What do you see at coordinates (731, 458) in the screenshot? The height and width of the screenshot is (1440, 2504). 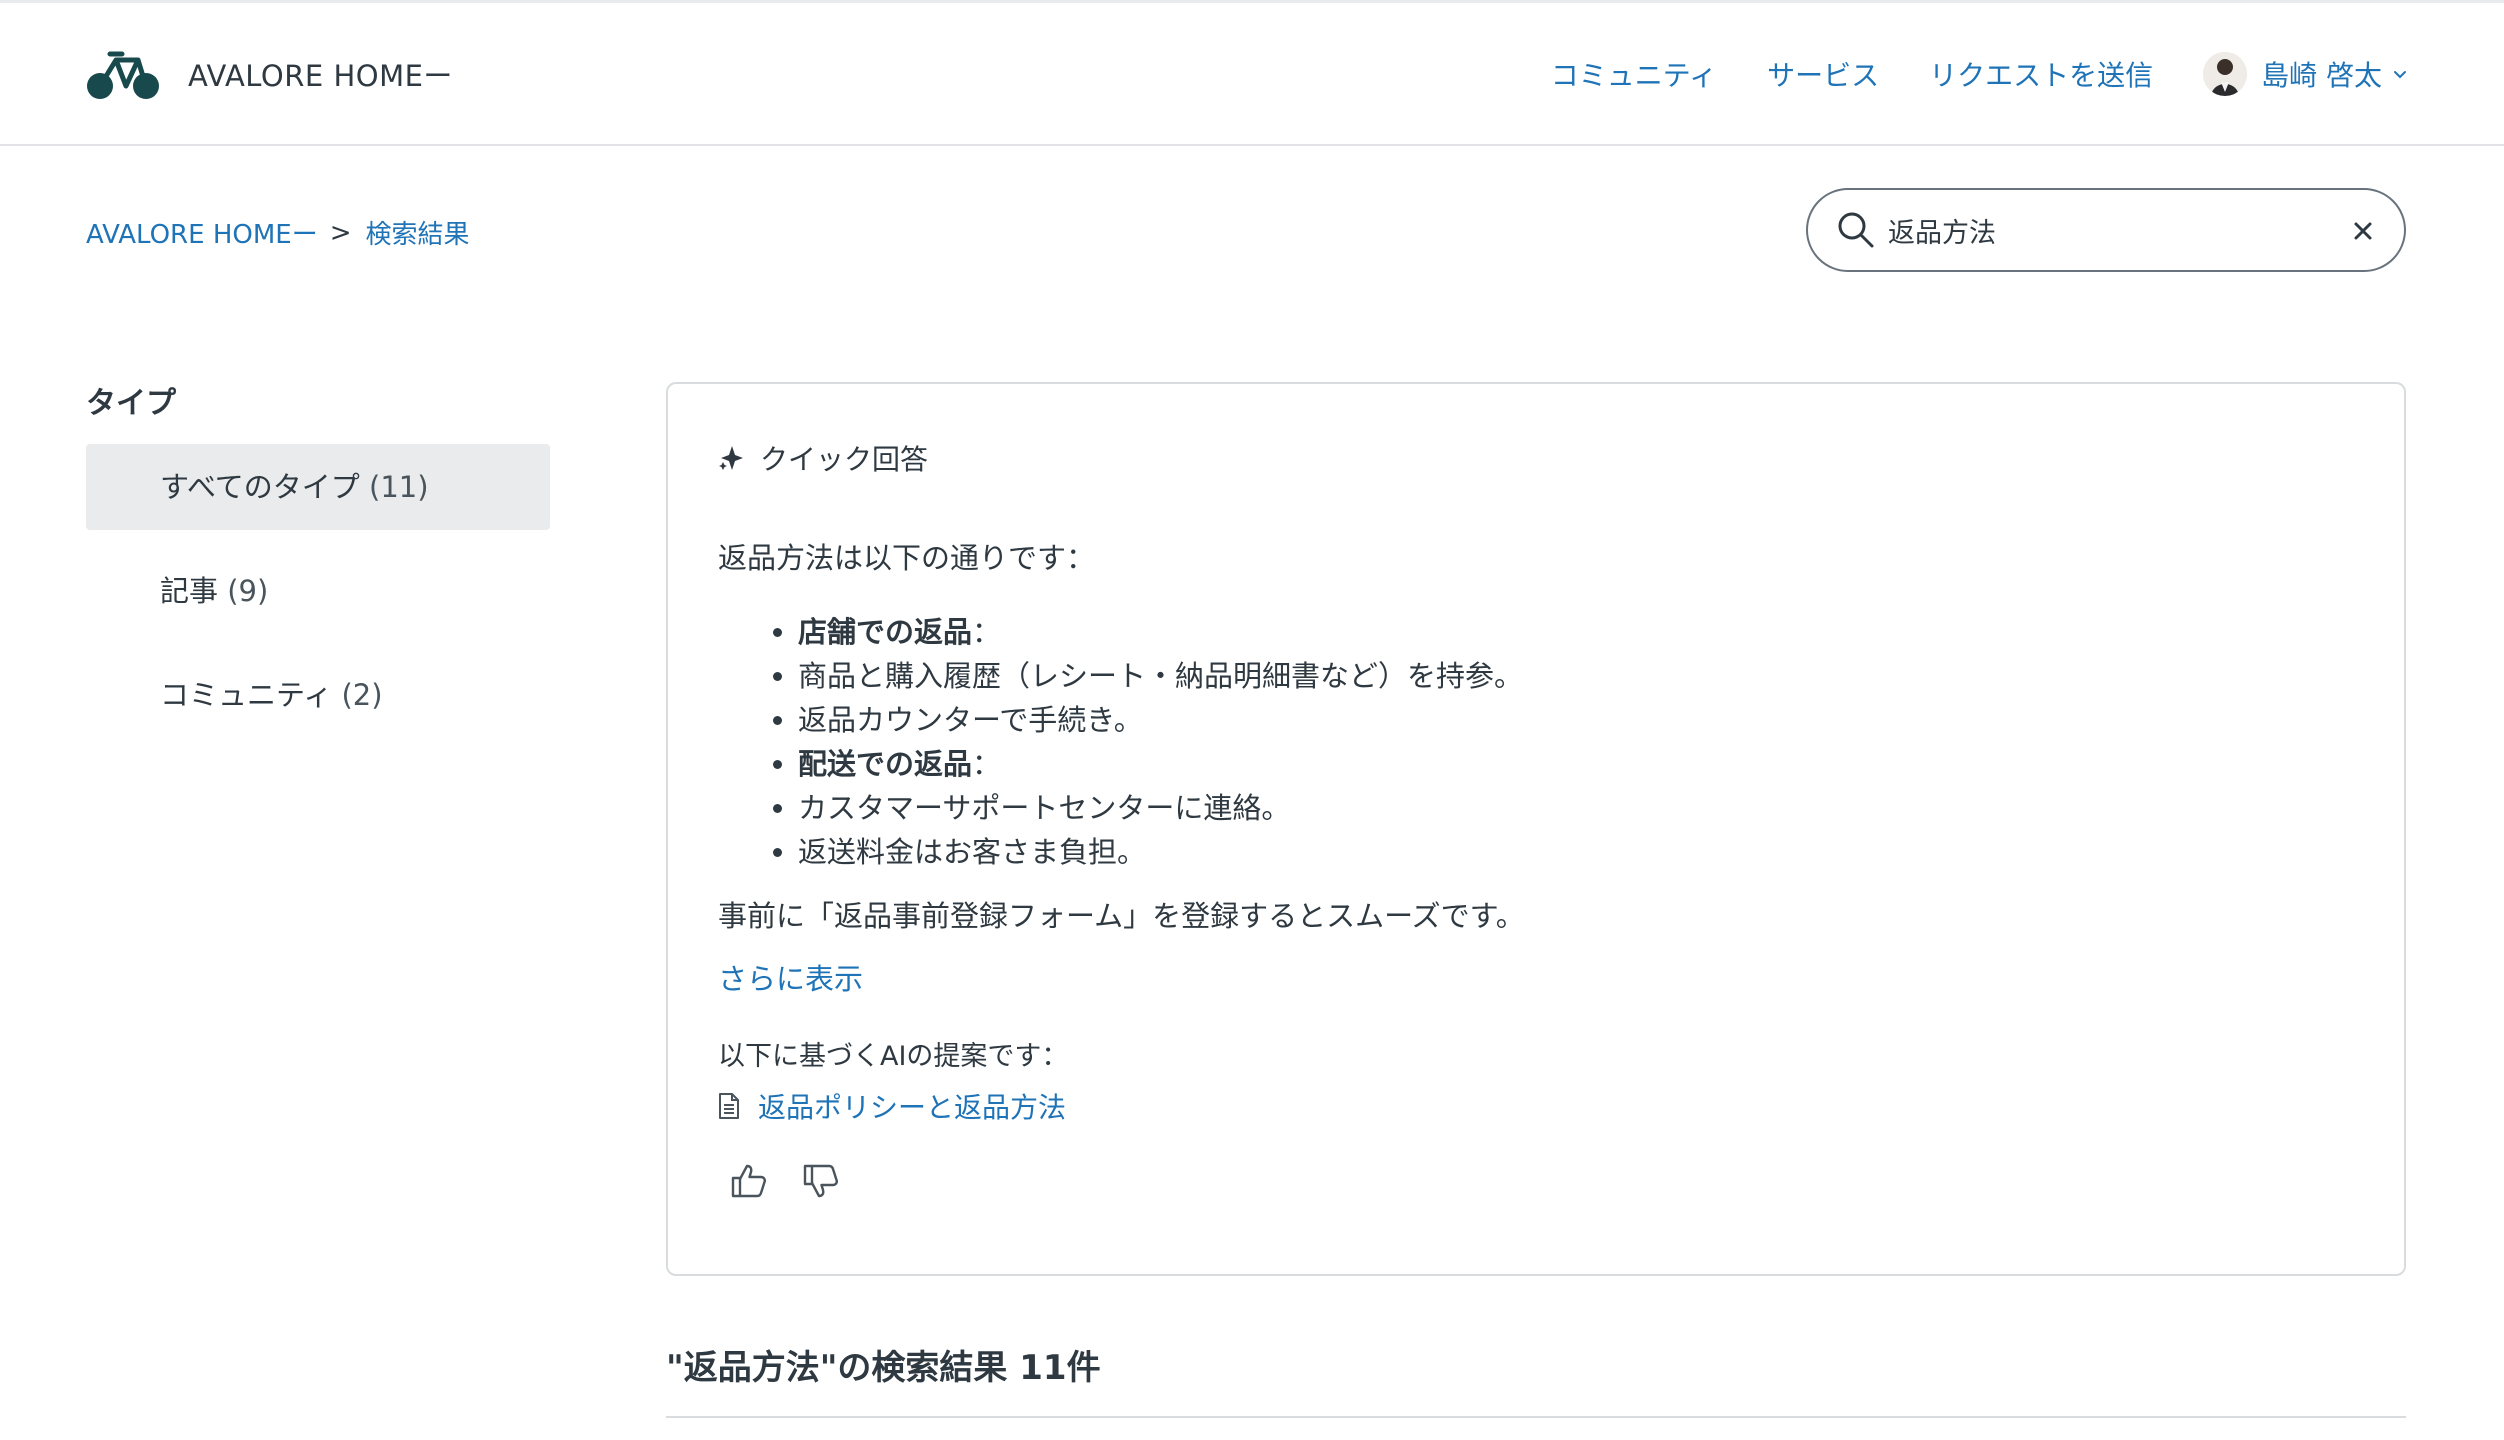 I see `sparkle-icon` at bounding box center [731, 458].